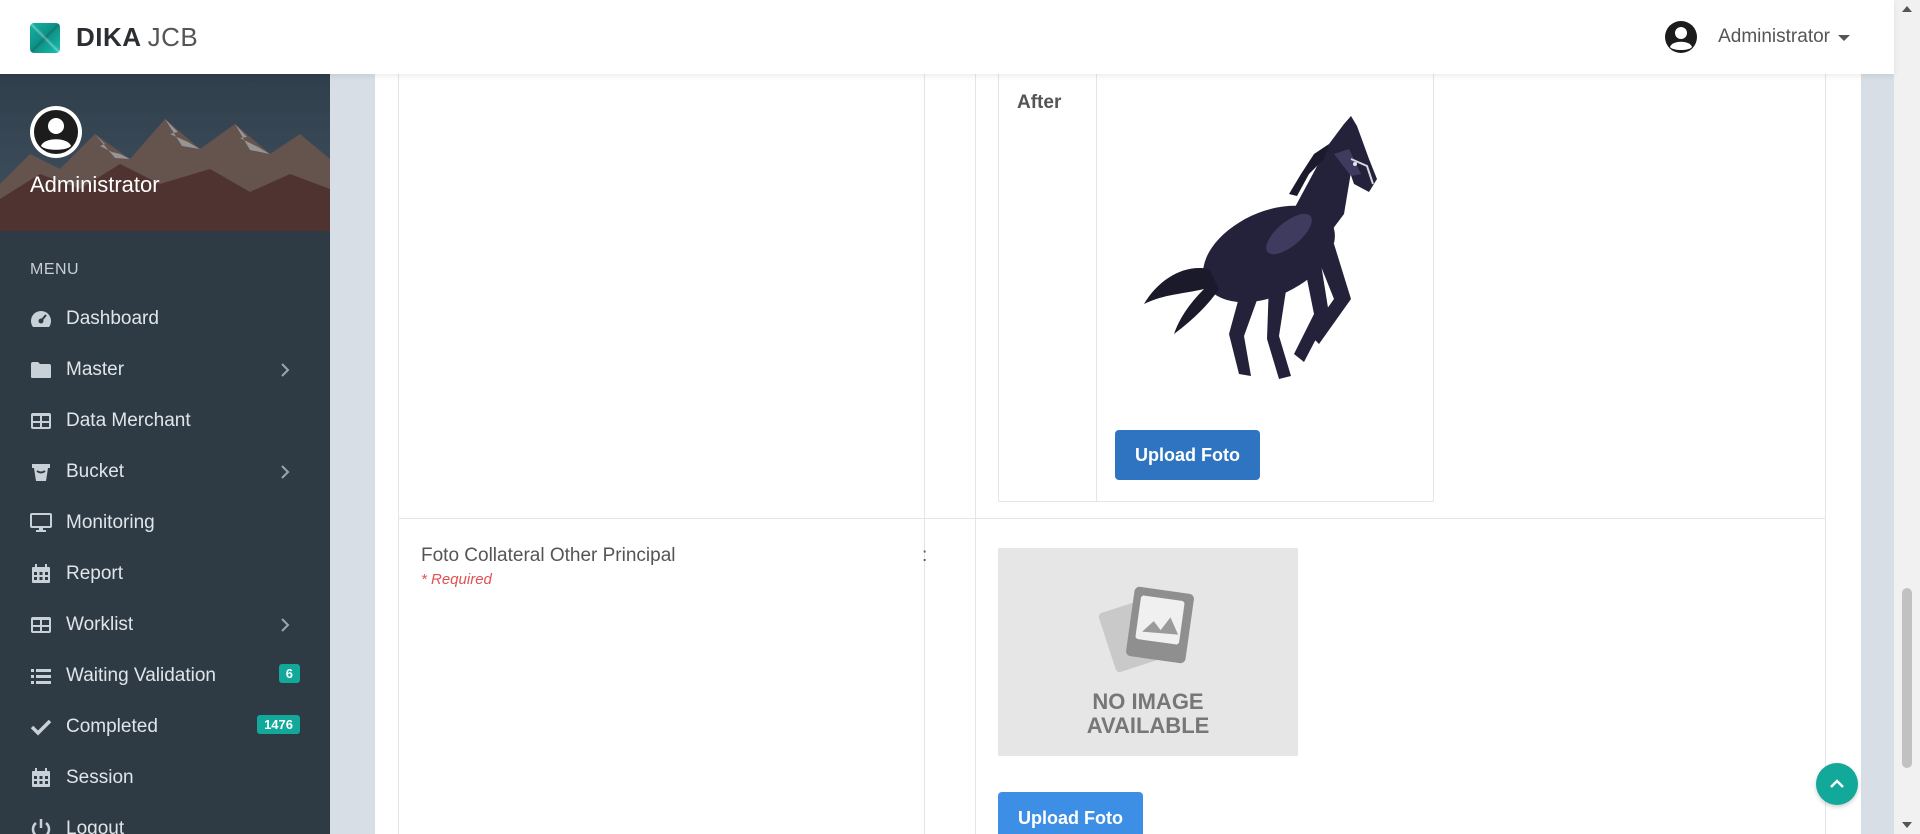 This screenshot has height=834, width=1920. Describe the element at coordinates (1148, 701) in the screenshot. I see `no-image-line1: NO IMAGE` at that location.